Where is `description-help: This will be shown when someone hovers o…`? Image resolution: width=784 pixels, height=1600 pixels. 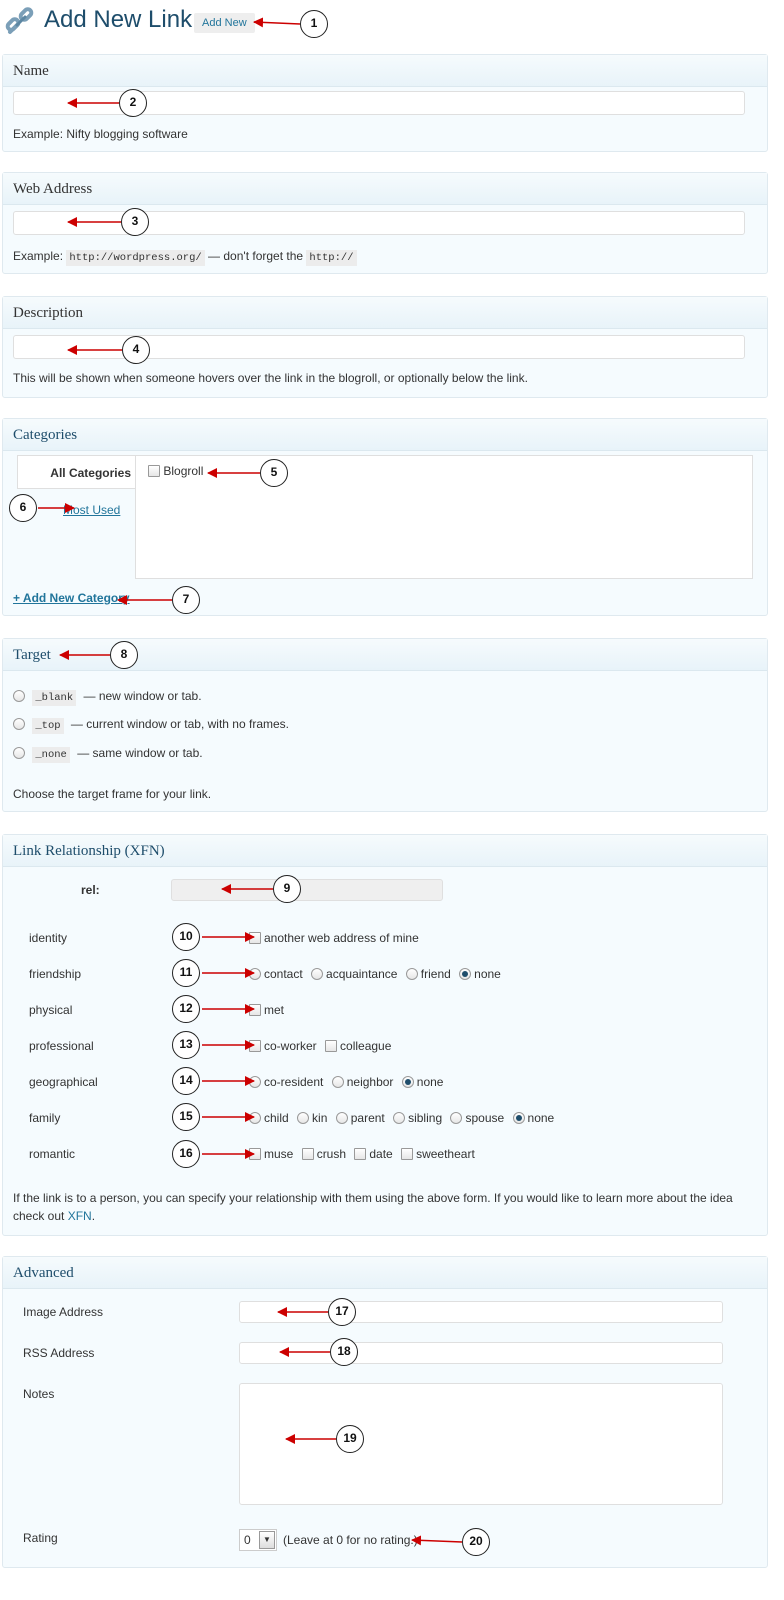
description-help: This will be shown when someone hovers o… is located at coordinates (270, 378).